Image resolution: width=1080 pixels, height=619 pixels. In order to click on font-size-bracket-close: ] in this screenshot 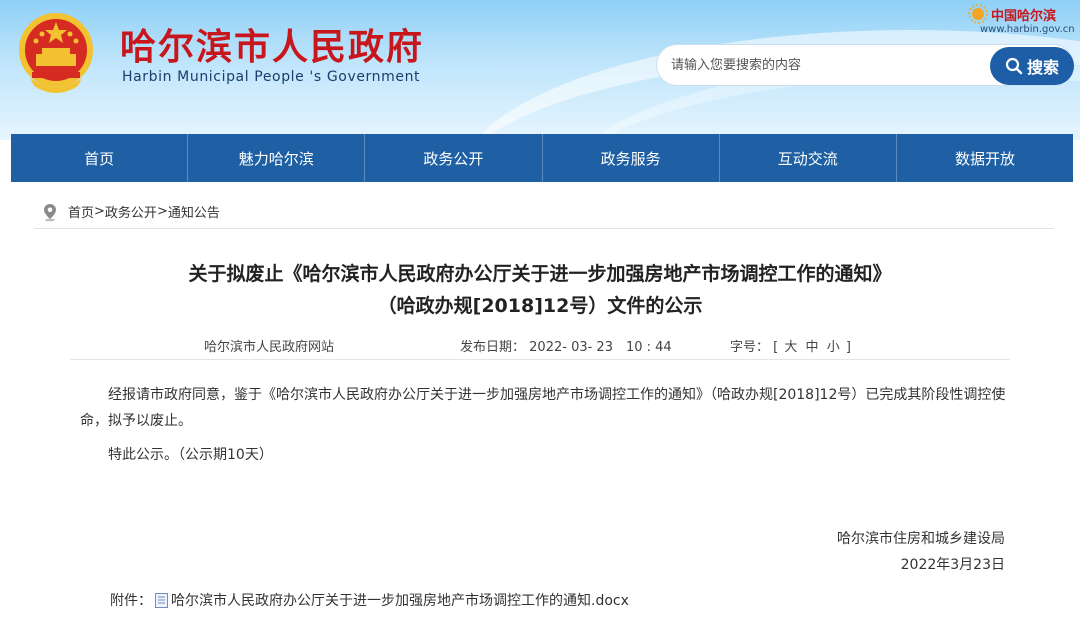, I will do `click(848, 347)`.